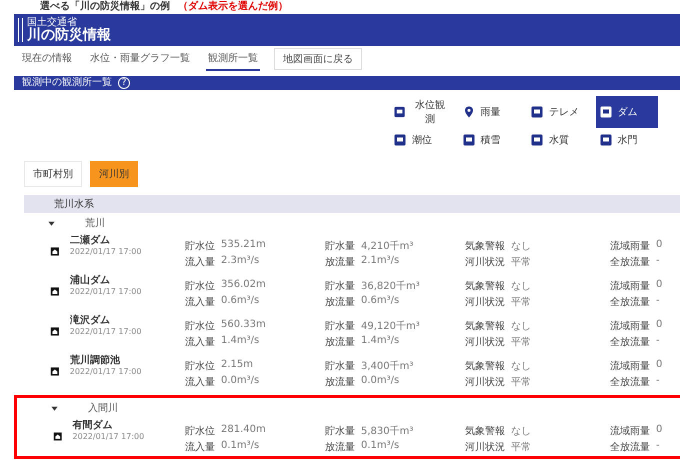 The height and width of the screenshot is (474, 680). What do you see at coordinates (127, 320) in the screenshot?
I see `dam-name: 滝沢ダム` at bounding box center [127, 320].